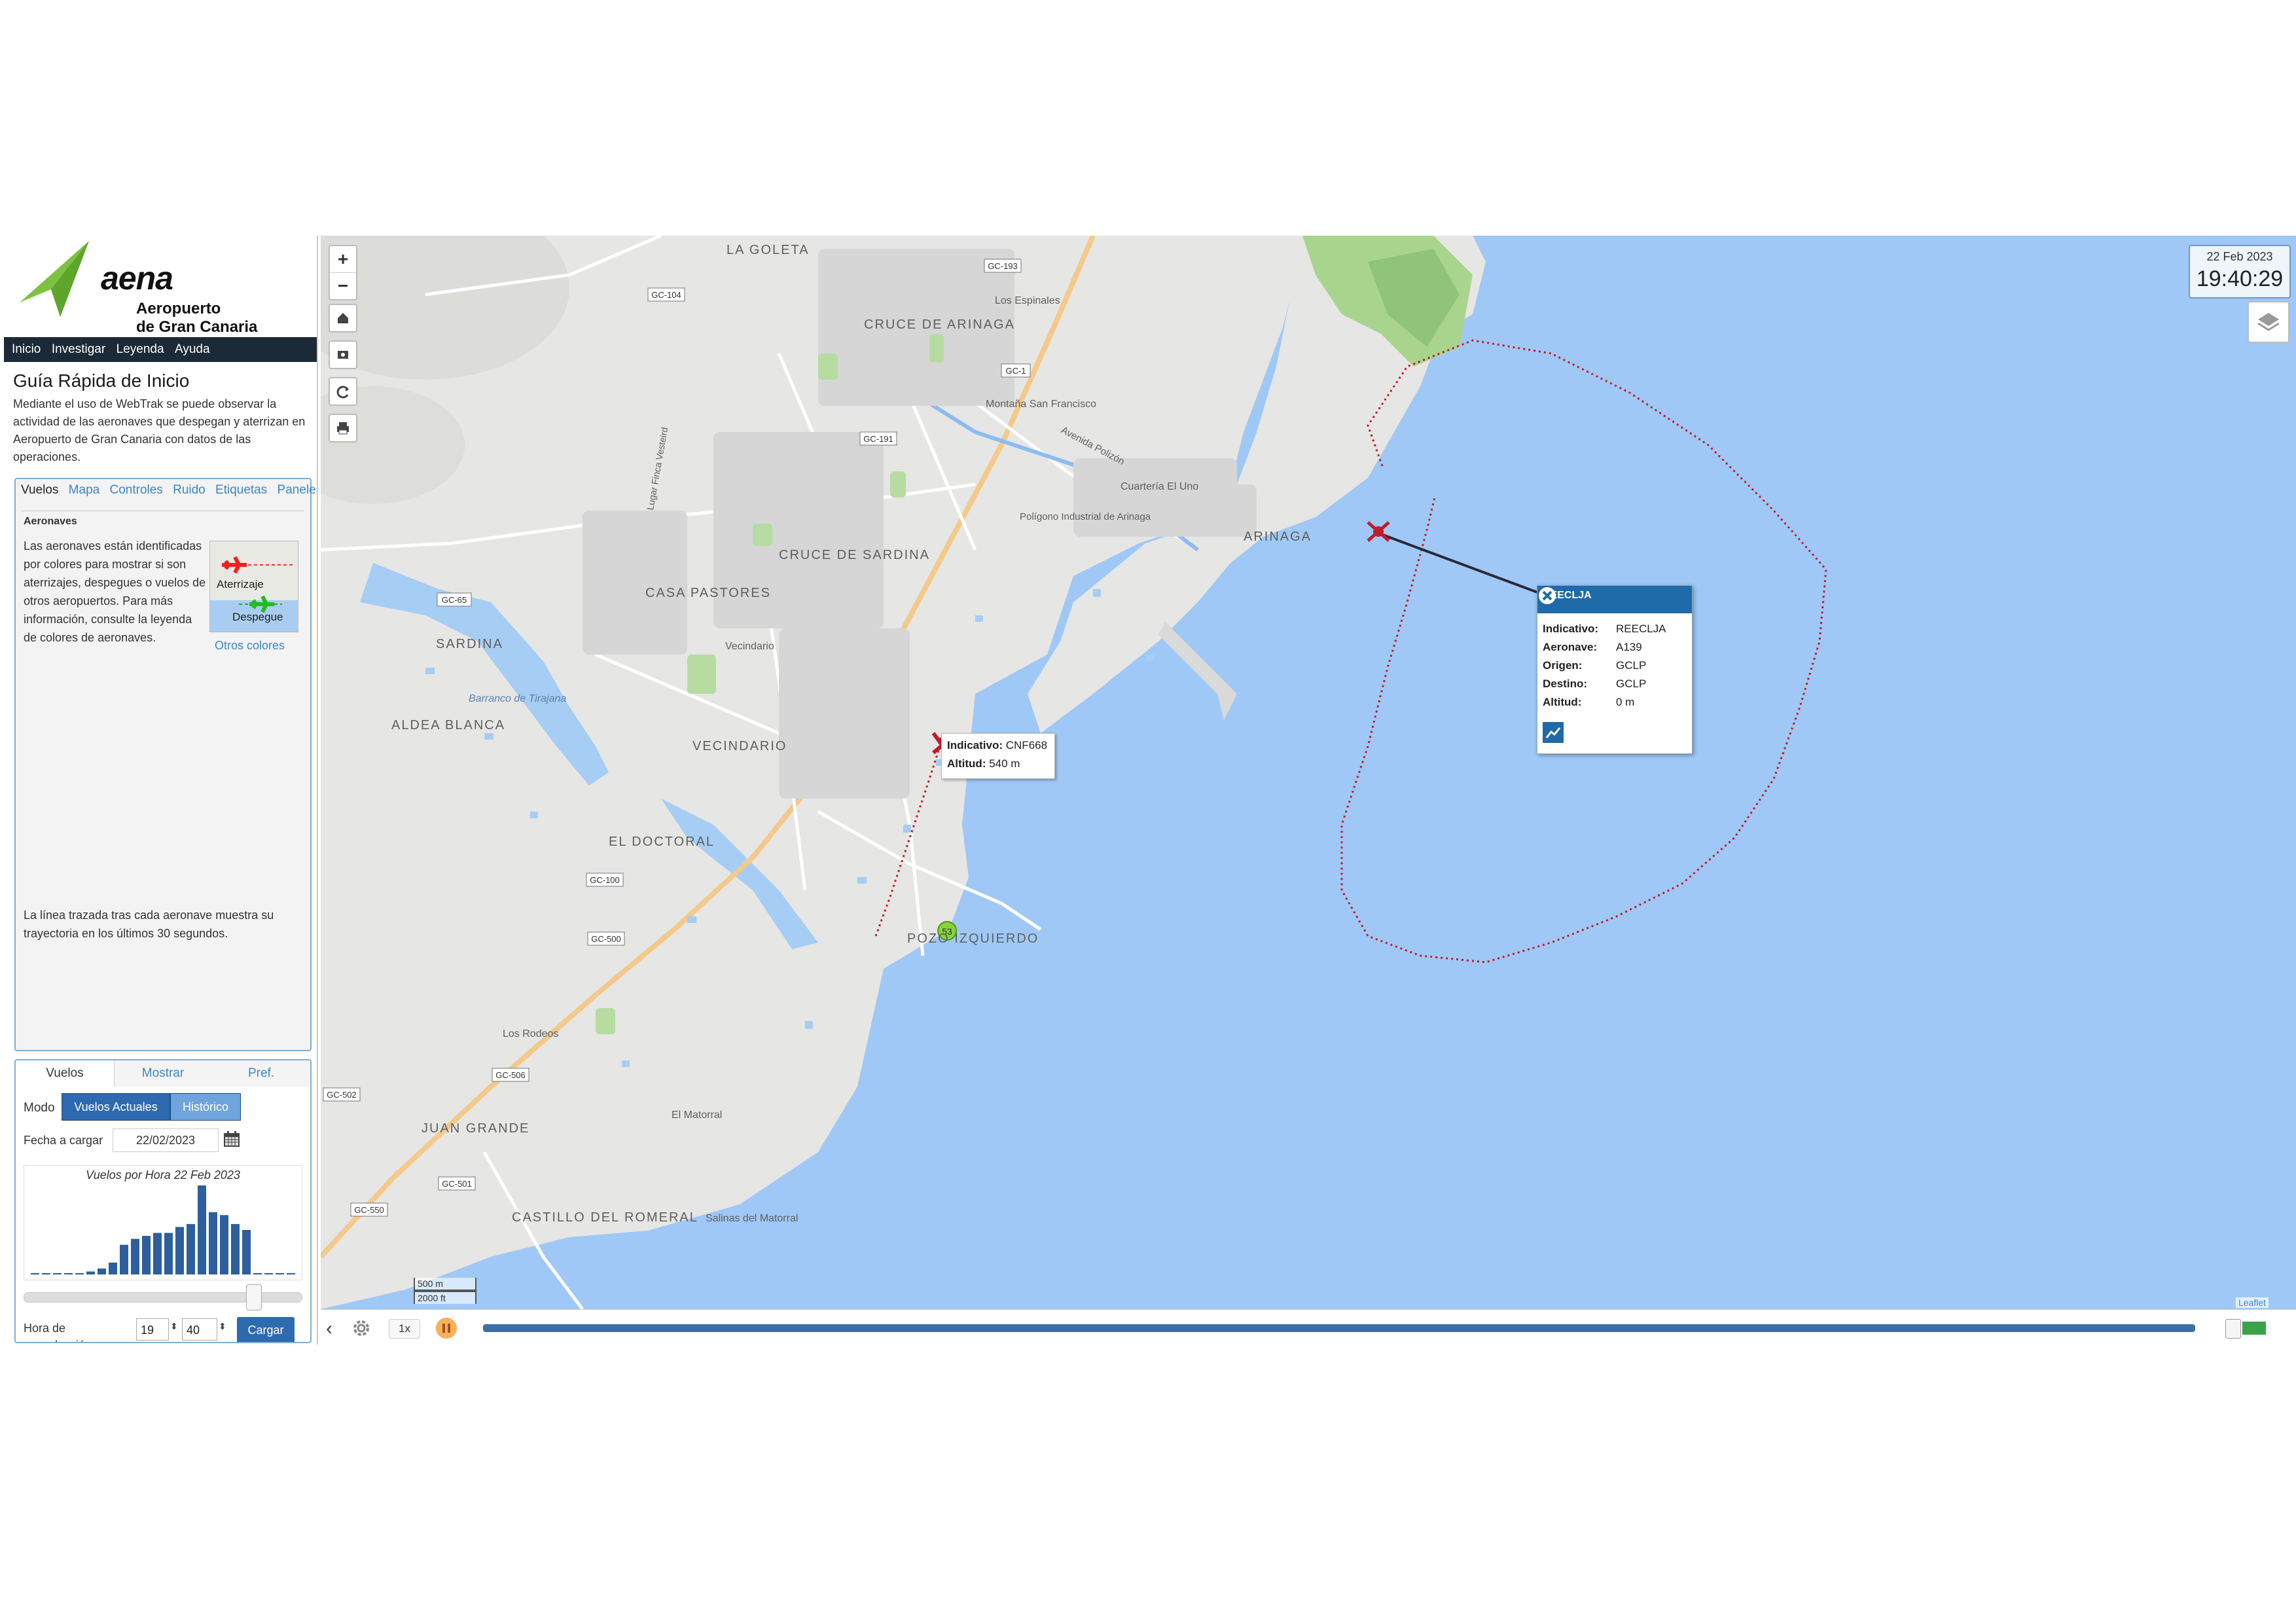 The height and width of the screenshot is (1624, 2296). I want to click on date-input: 22/02/2023, so click(166, 1140).